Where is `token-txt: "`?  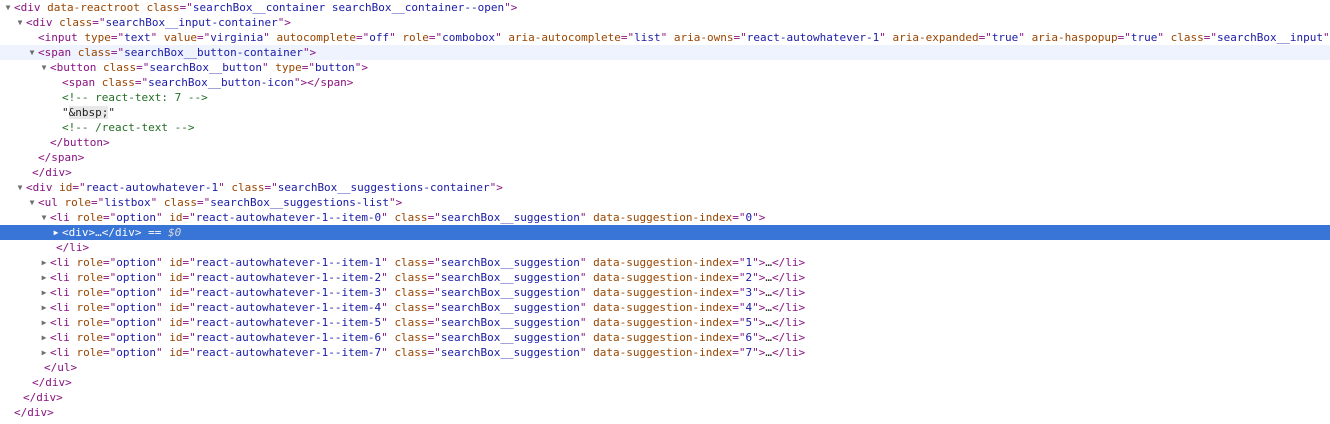
token-txt: " is located at coordinates (111, 112).